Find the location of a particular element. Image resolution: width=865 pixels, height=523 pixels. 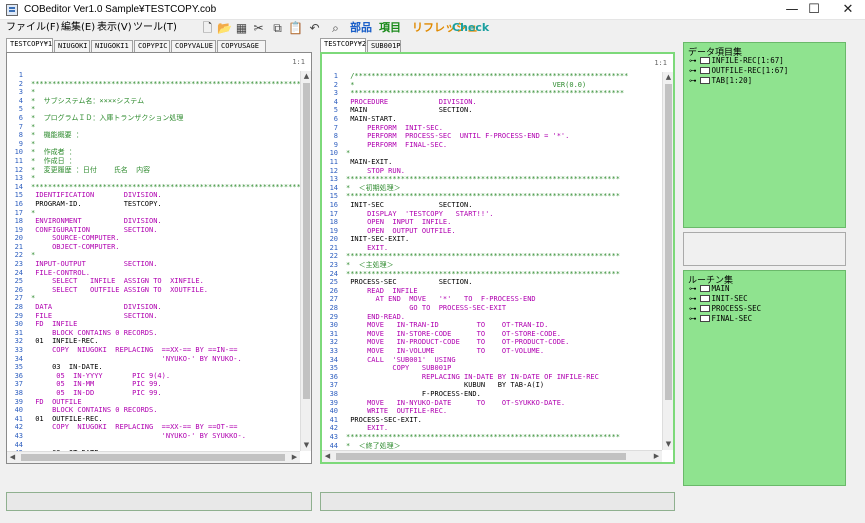

code-line: 05 IN-YYYY PIC 9(4). is located at coordinates (165, 376).